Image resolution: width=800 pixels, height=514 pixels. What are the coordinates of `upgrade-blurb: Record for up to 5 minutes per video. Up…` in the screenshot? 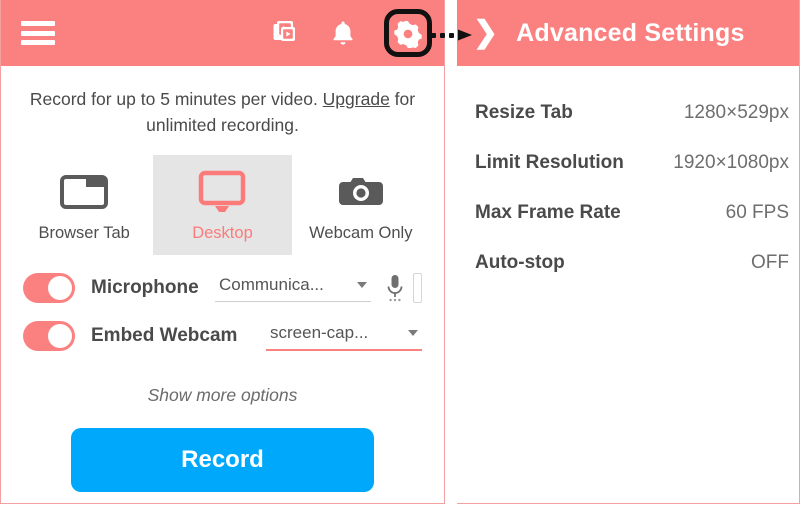 It's located at (222, 112).